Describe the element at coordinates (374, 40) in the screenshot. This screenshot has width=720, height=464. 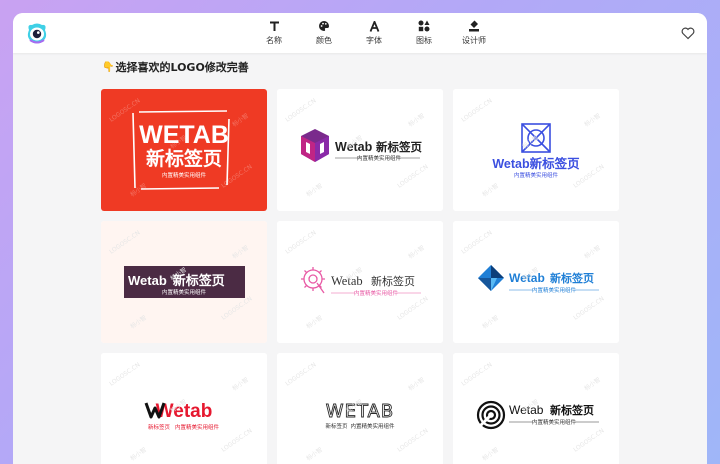
I see `nav-label: 字体` at that location.